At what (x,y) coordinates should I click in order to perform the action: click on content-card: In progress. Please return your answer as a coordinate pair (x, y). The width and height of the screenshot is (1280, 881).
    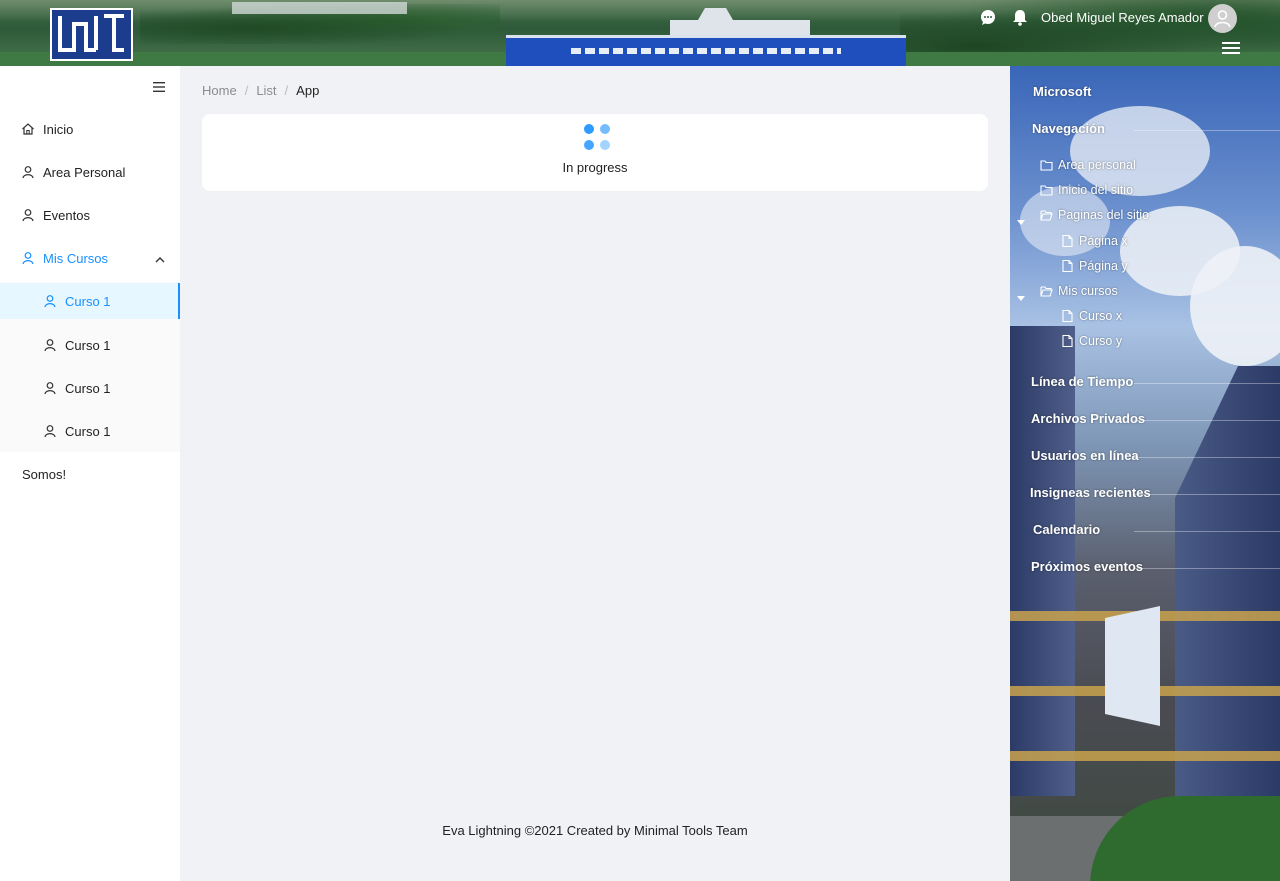
    Looking at the image, I should click on (595, 152).